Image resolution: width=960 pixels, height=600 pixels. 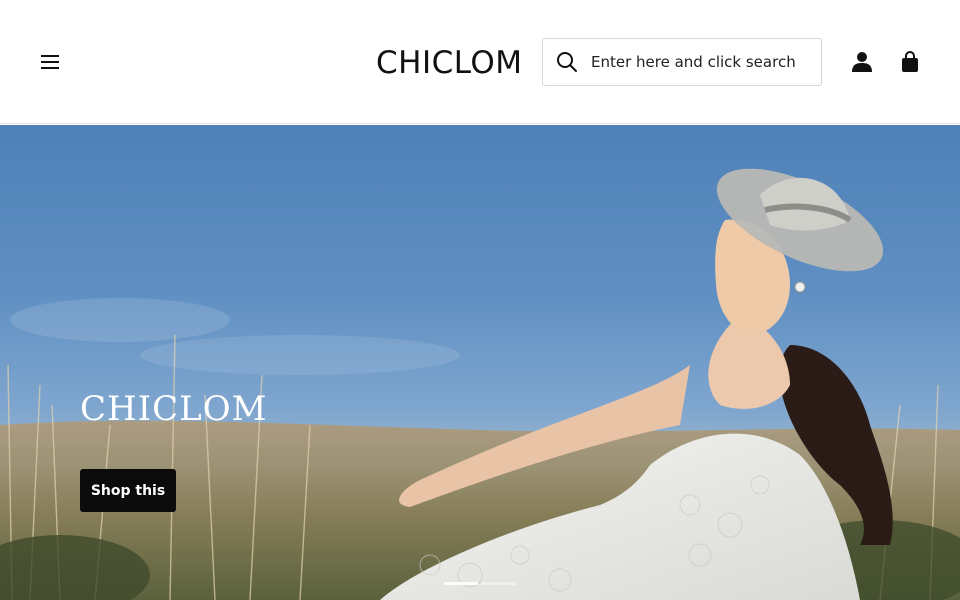 What do you see at coordinates (456, 63) in the screenshot?
I see `site-logo: CHICLOM` at bounding box center [456, 63].